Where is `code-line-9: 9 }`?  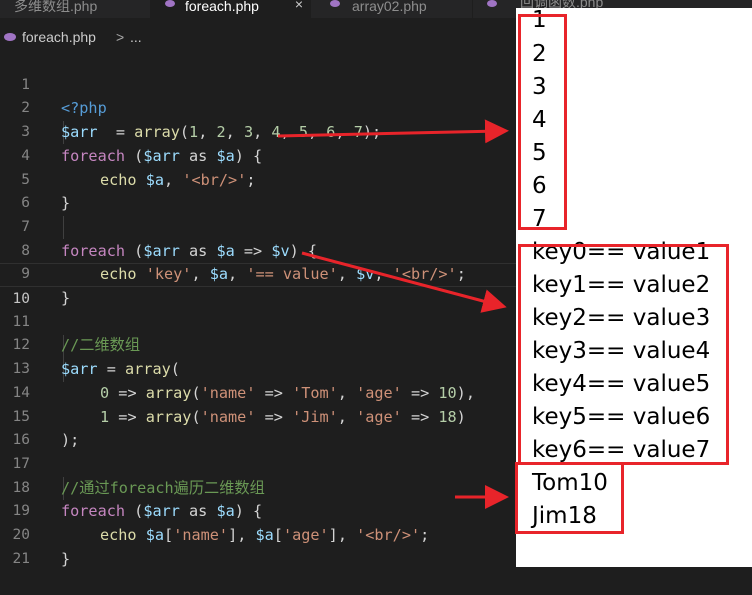
code-line-9: 9 } is located at coordinates (260, 273).